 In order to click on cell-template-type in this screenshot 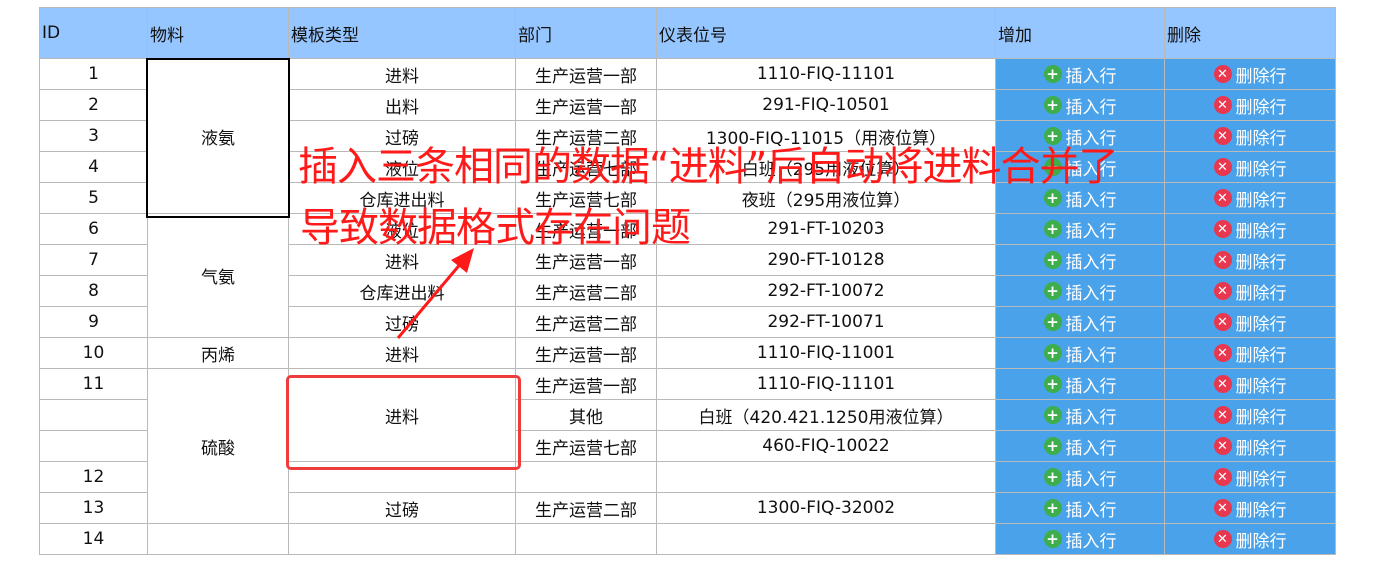, I will do `click(402, 539)`.